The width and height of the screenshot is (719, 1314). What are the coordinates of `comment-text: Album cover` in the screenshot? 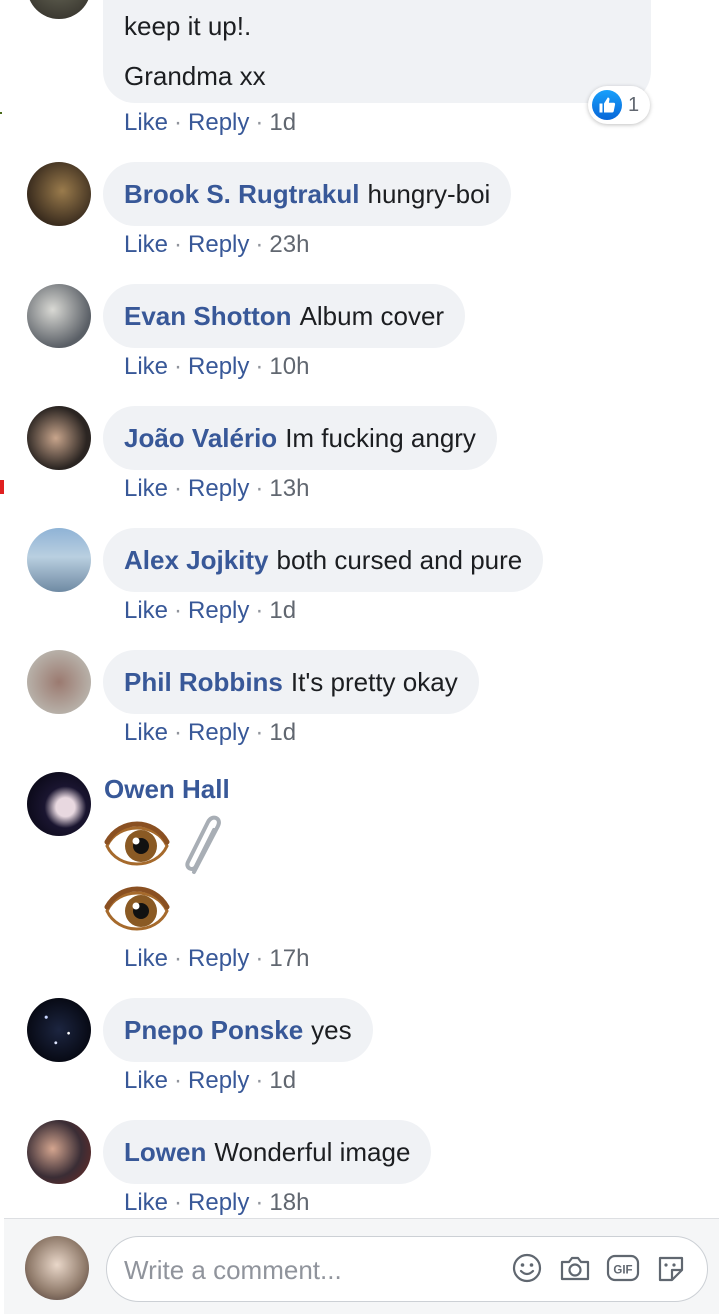 It's located at (372, 316).